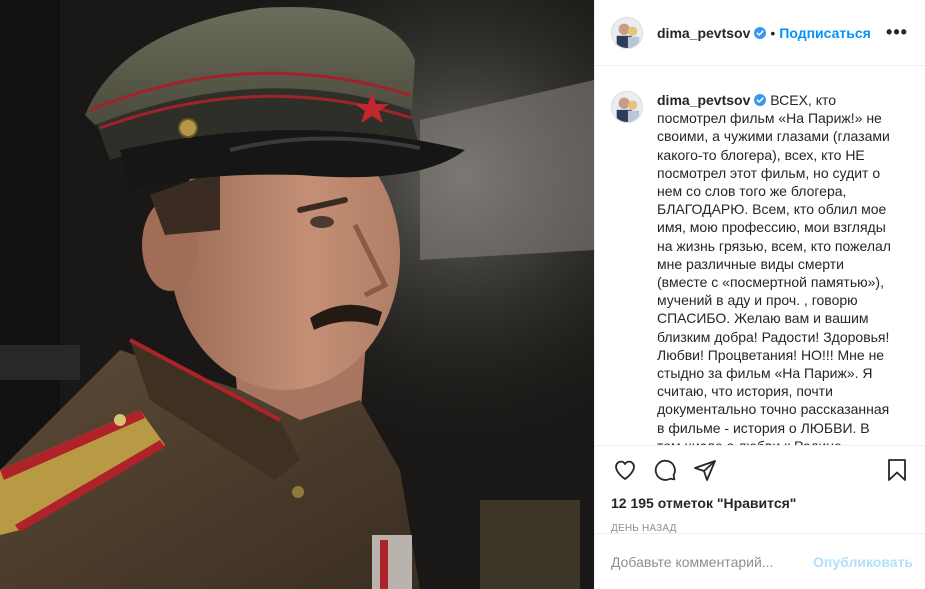 This screenshot has width=925, height=589. What do you see at coordinates (712, 561) in the screenshot?
I see `comment-input` at bounding box center [712, 561].